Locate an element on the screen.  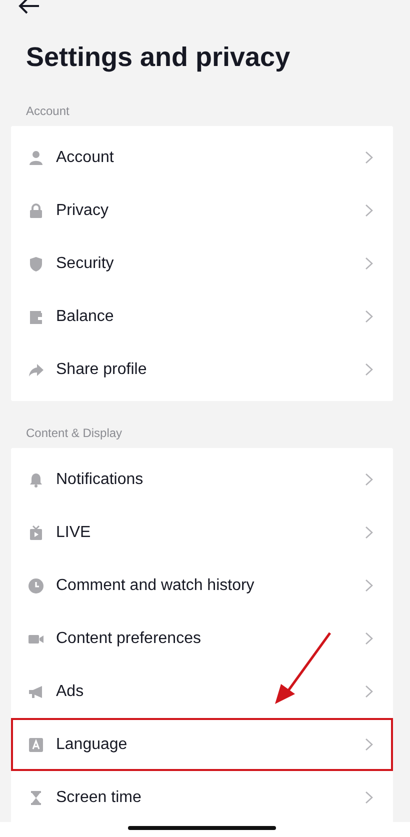
settings-item: Ads is located at coordinates (202, 691).